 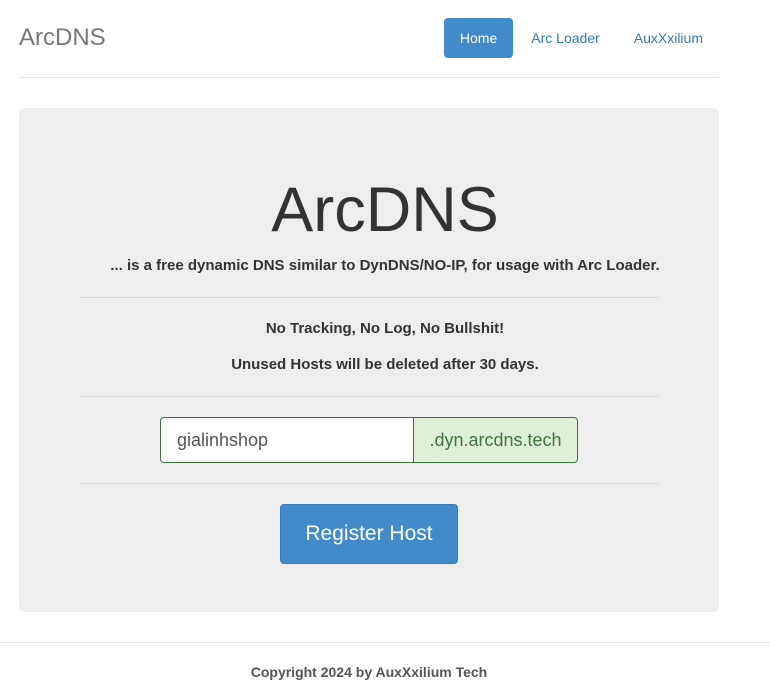 I want to click on page-title: ArcDNS, so click(x=385, y=210).